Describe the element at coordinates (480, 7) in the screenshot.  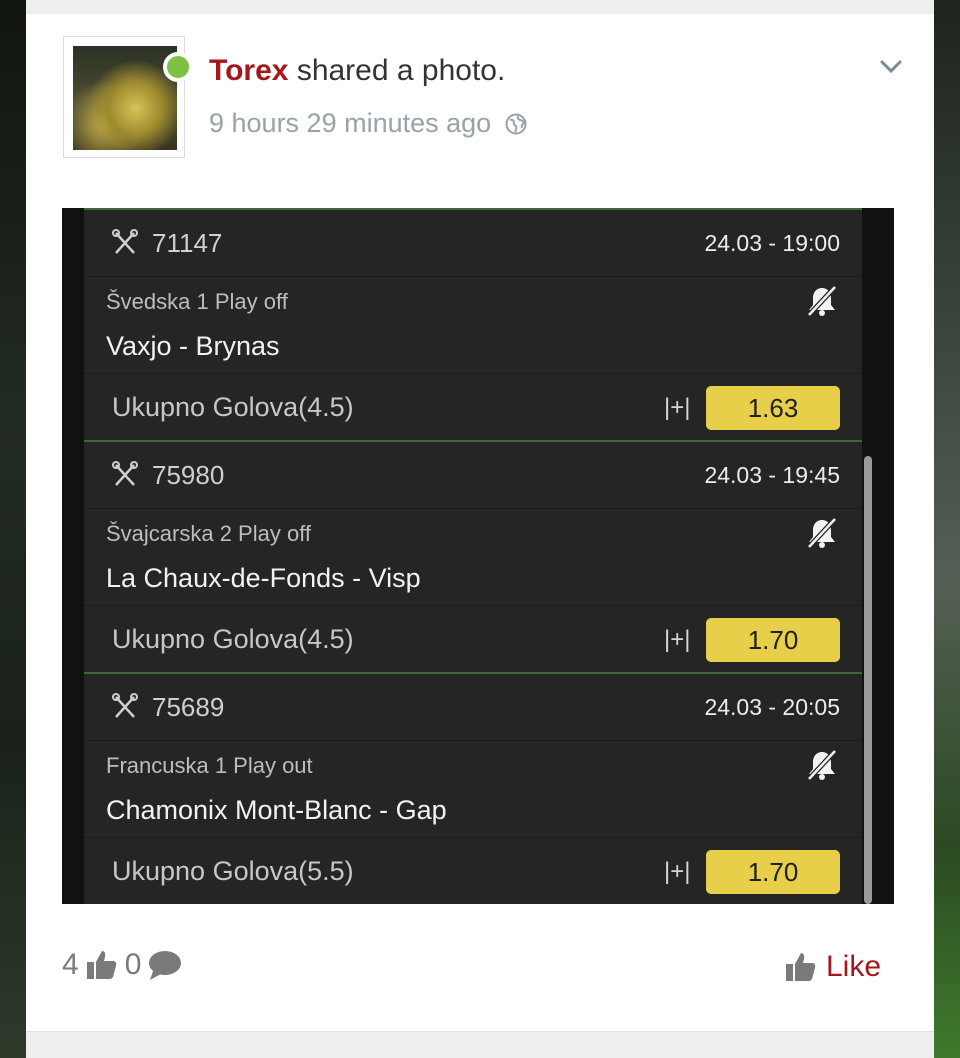
I see `card-top-divider` at that location.